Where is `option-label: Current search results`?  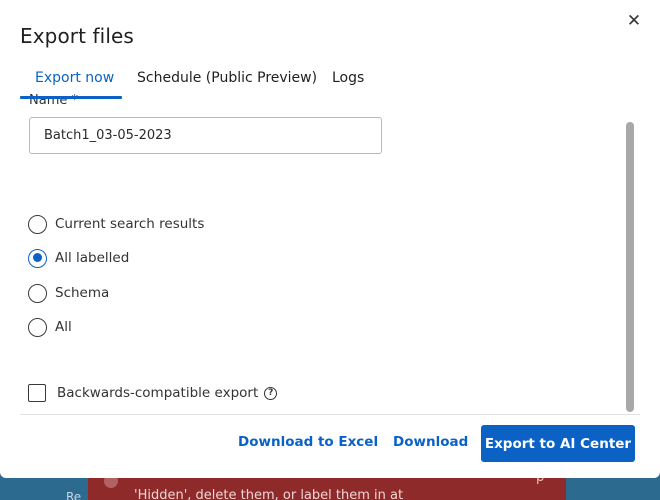
option-label: Current search results is located at coordinates (130, 224).